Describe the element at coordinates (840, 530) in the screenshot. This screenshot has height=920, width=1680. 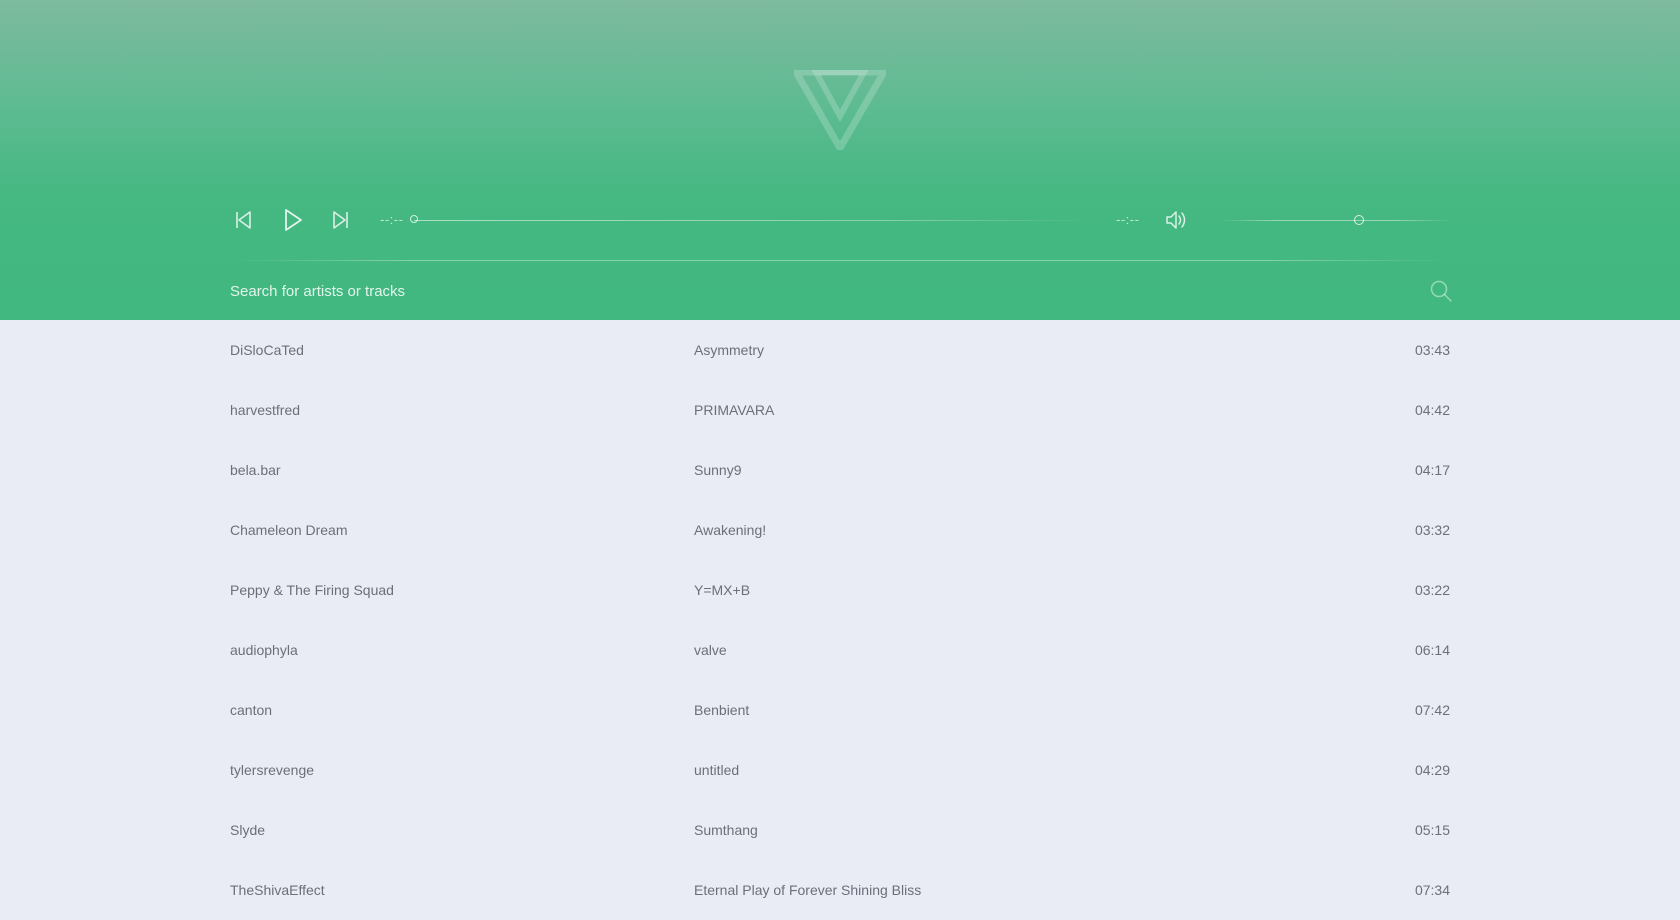
I see `track-row: Chameleon Dream Awakening! 03:32` at that location.